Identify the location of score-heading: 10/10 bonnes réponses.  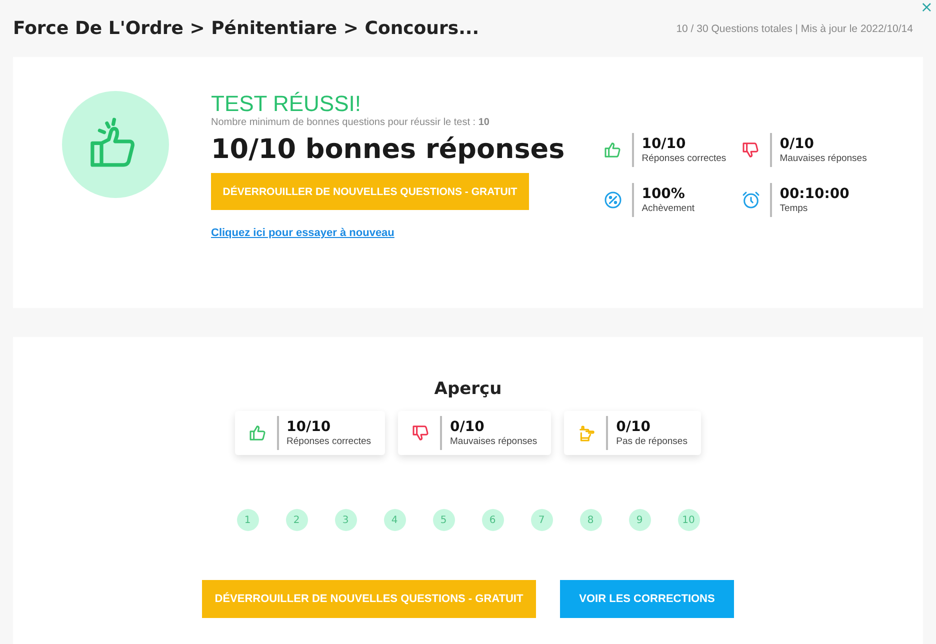
(388, 149).